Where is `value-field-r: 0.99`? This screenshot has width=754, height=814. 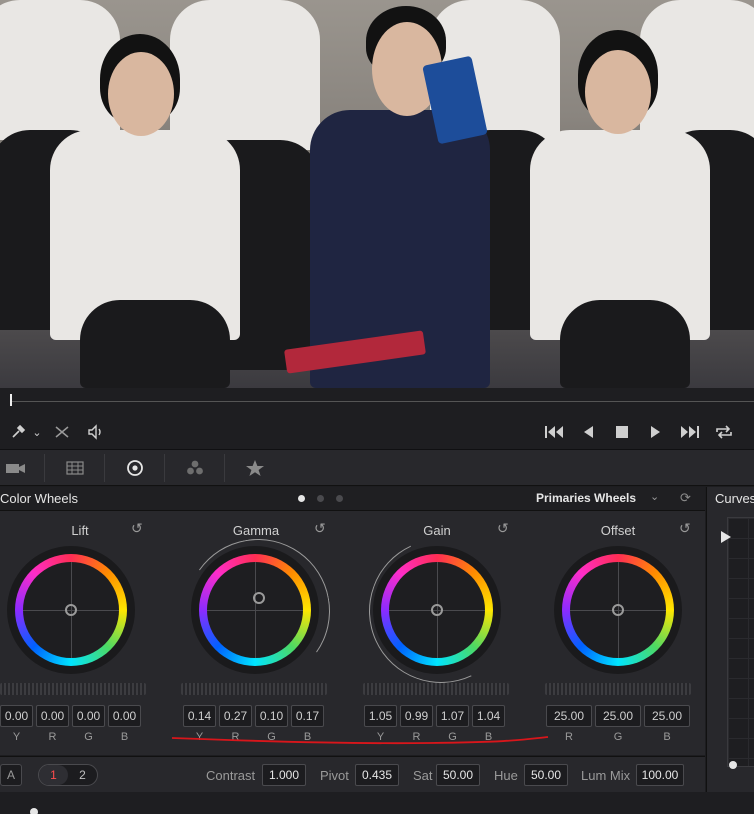
value-field-r: 0.99 is located at coordinates (416, 716).